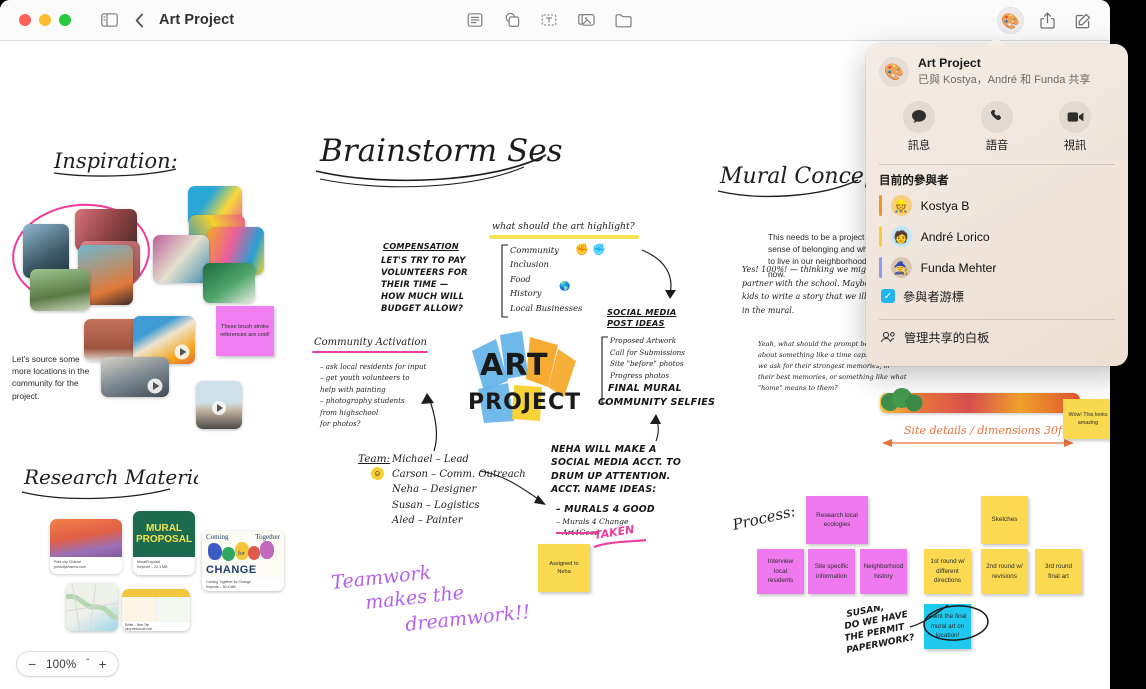 Image resolution: width=1146 pixels, height=689 pixels. I want to click on sticky-note-icon, so click(475, 20).